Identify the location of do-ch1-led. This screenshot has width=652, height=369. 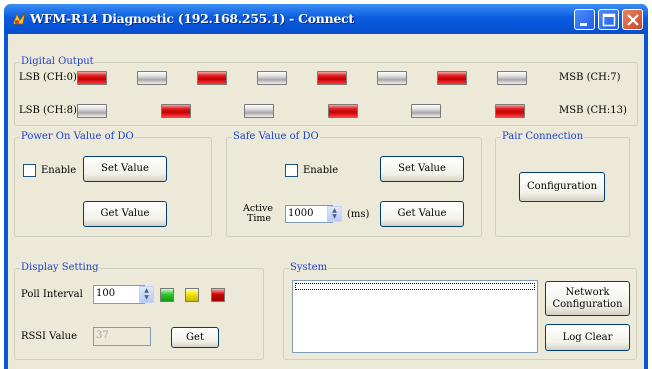
(152, 78).